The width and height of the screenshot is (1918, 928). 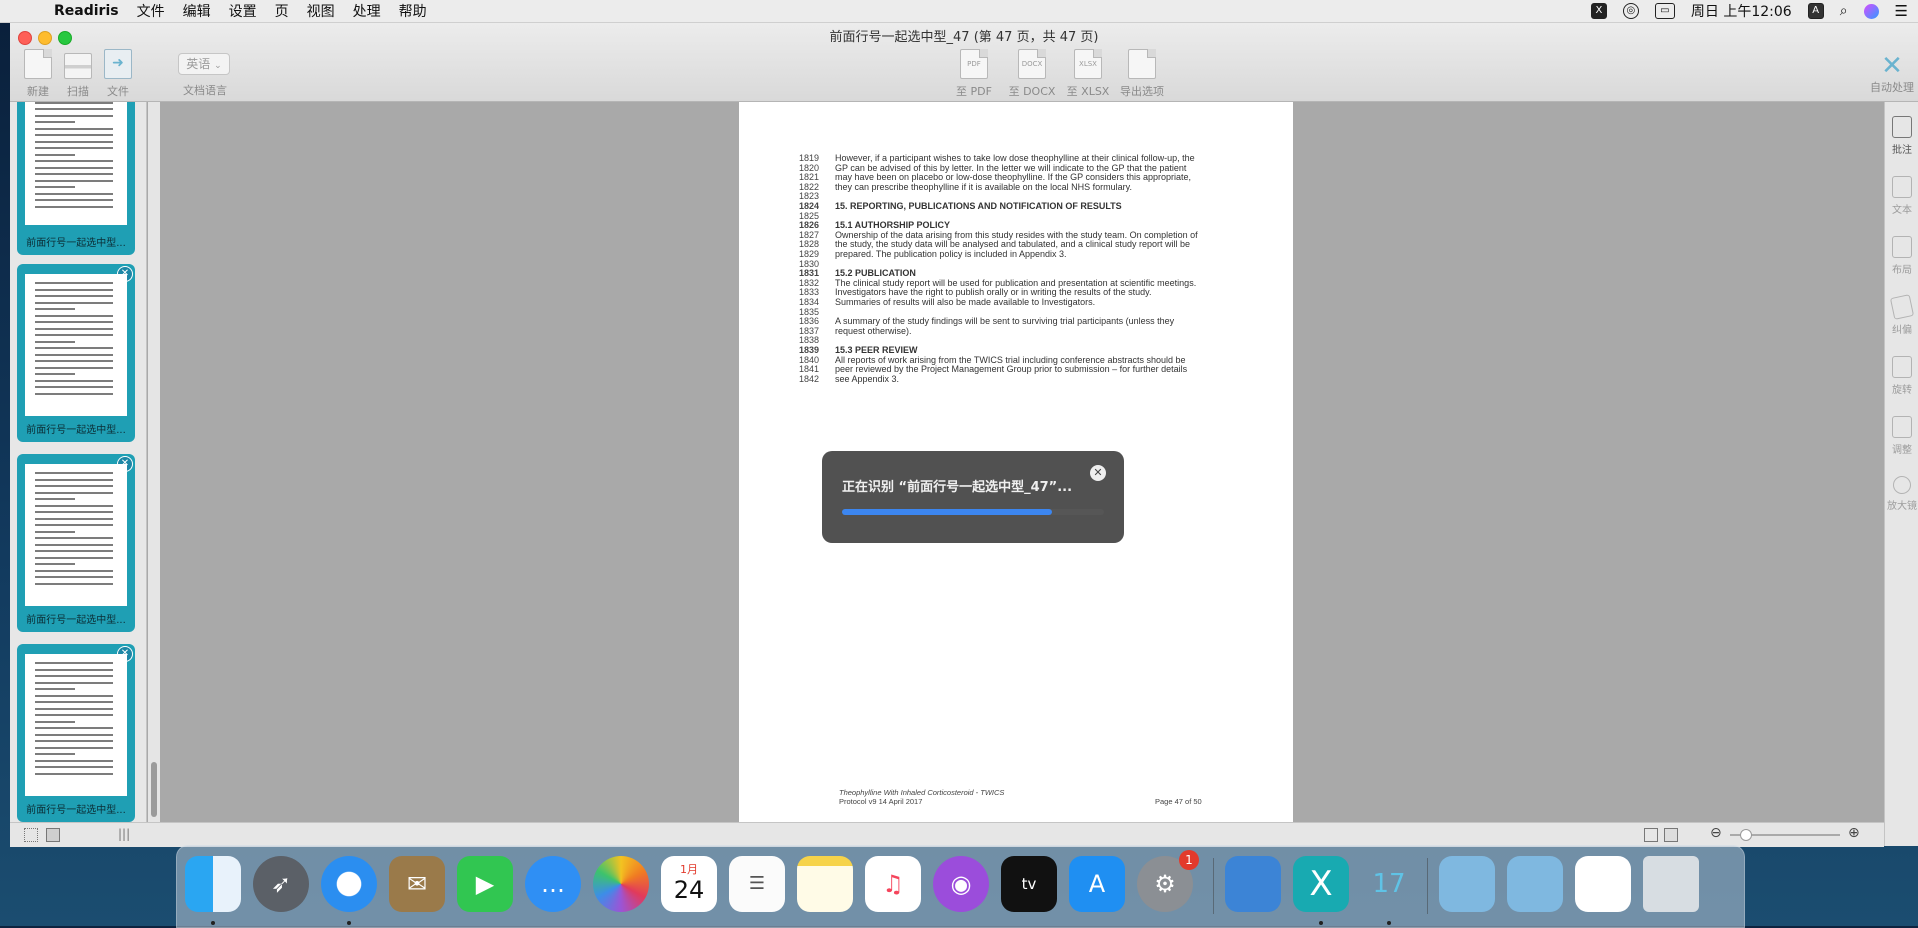 I want to click on export-xlsx-label: 至 XLSX, so click(x=1088, y=91).